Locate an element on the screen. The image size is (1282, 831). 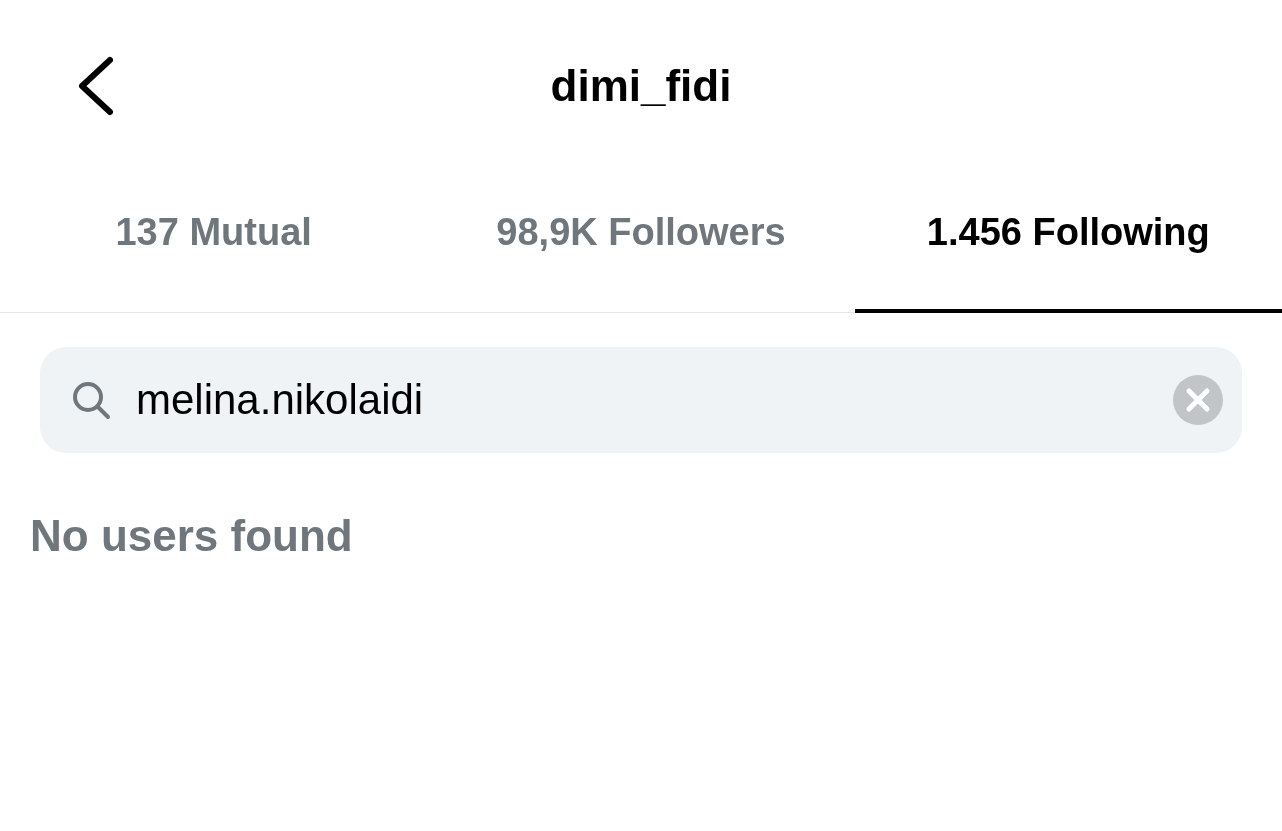
empty-message: No users found is located at coordinates (192, 536).